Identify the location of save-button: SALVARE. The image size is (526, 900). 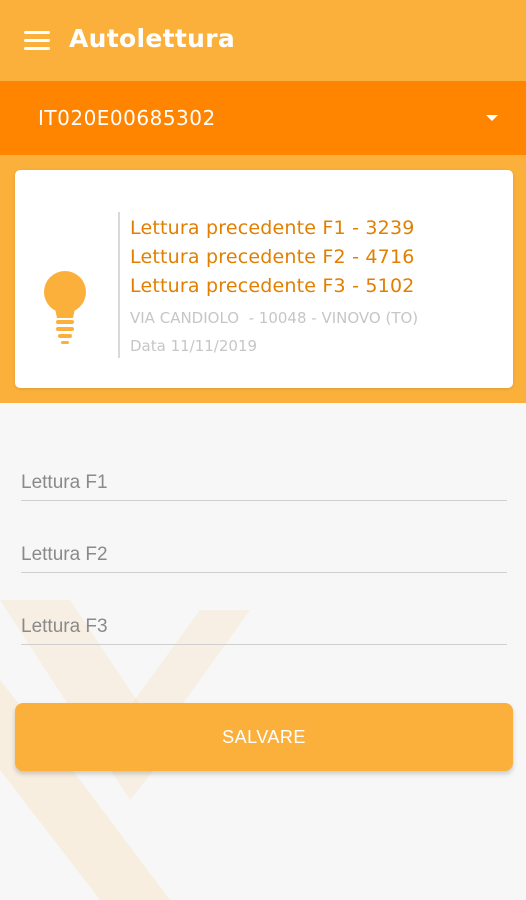
(264, 737).